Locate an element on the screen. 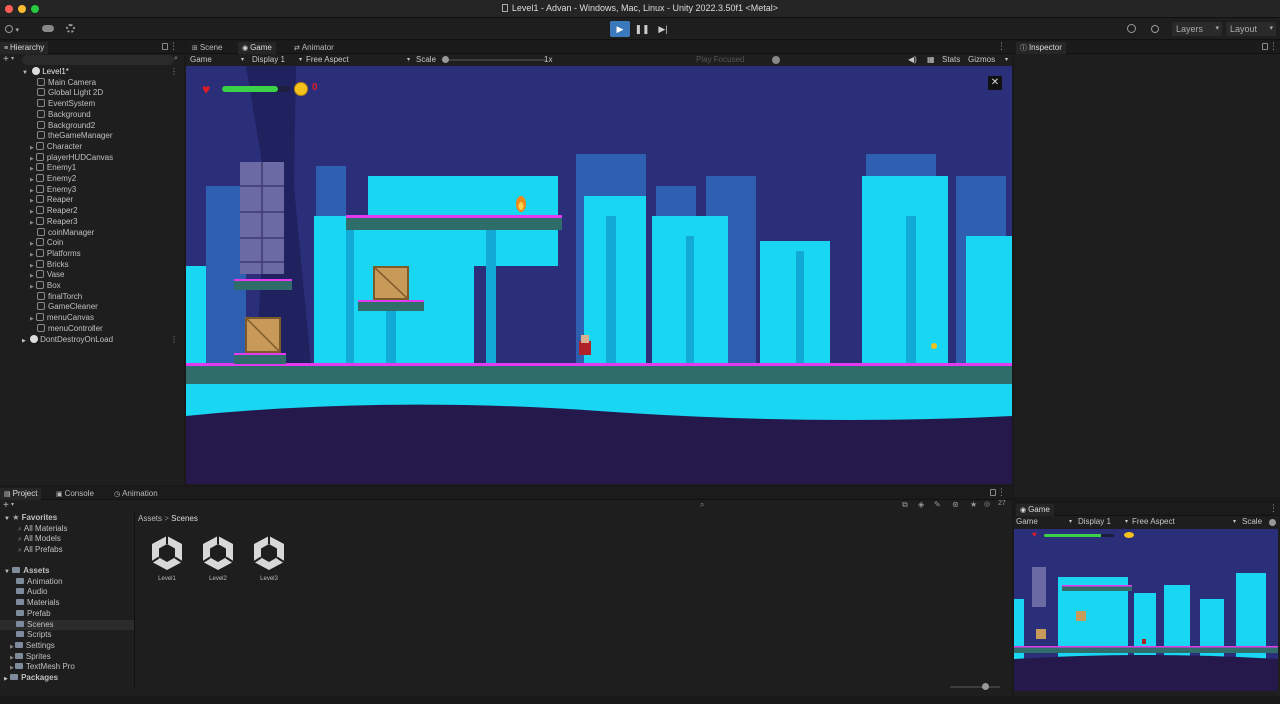 Image resolution: width=1280 pixels, height=704 pixels. hierarchy-item: ▶ playerHUDCanvas is located at coordinates (56, 158).